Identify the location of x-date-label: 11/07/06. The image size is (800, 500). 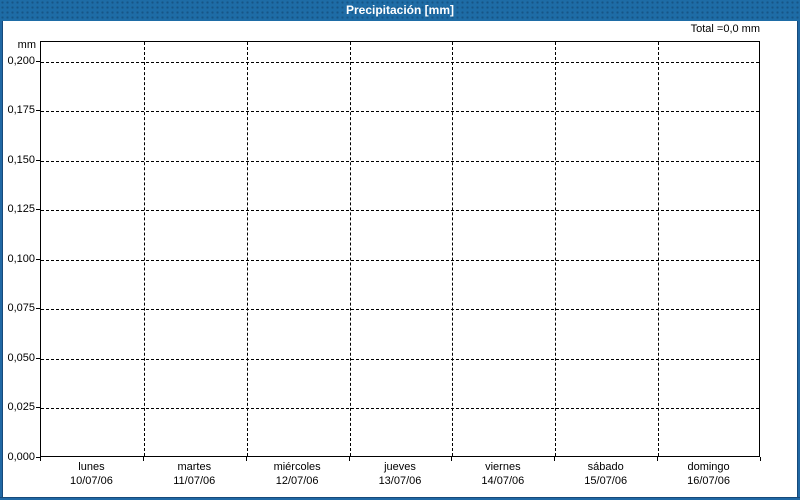
(194, 481).